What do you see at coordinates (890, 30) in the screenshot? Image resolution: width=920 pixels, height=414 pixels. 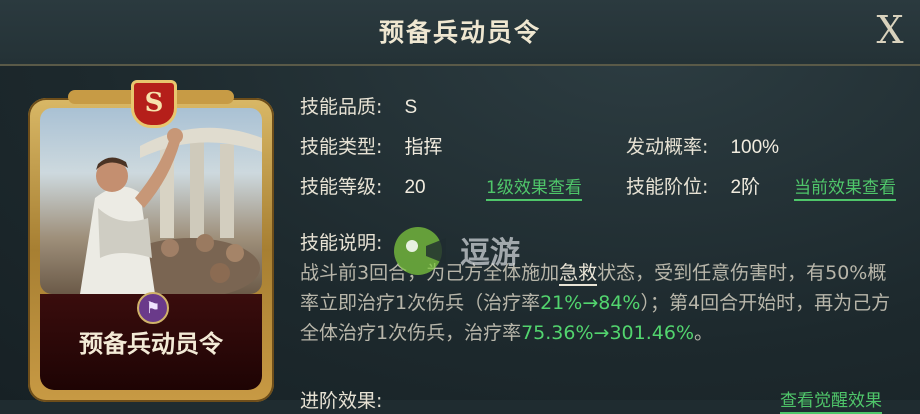 I see `close-button: X` at bounding box center [890, 30].